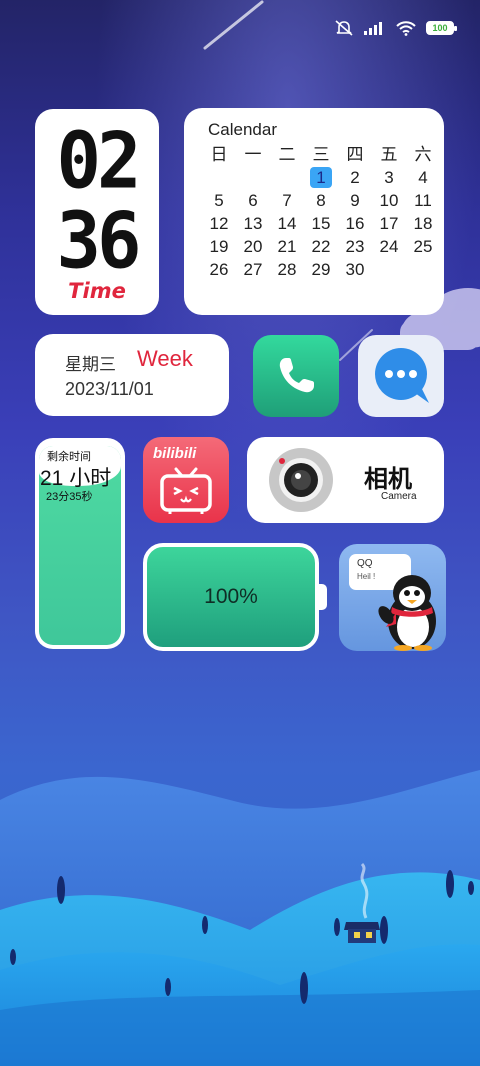  I want to click on camera-title: 相机, so click(388, 479).